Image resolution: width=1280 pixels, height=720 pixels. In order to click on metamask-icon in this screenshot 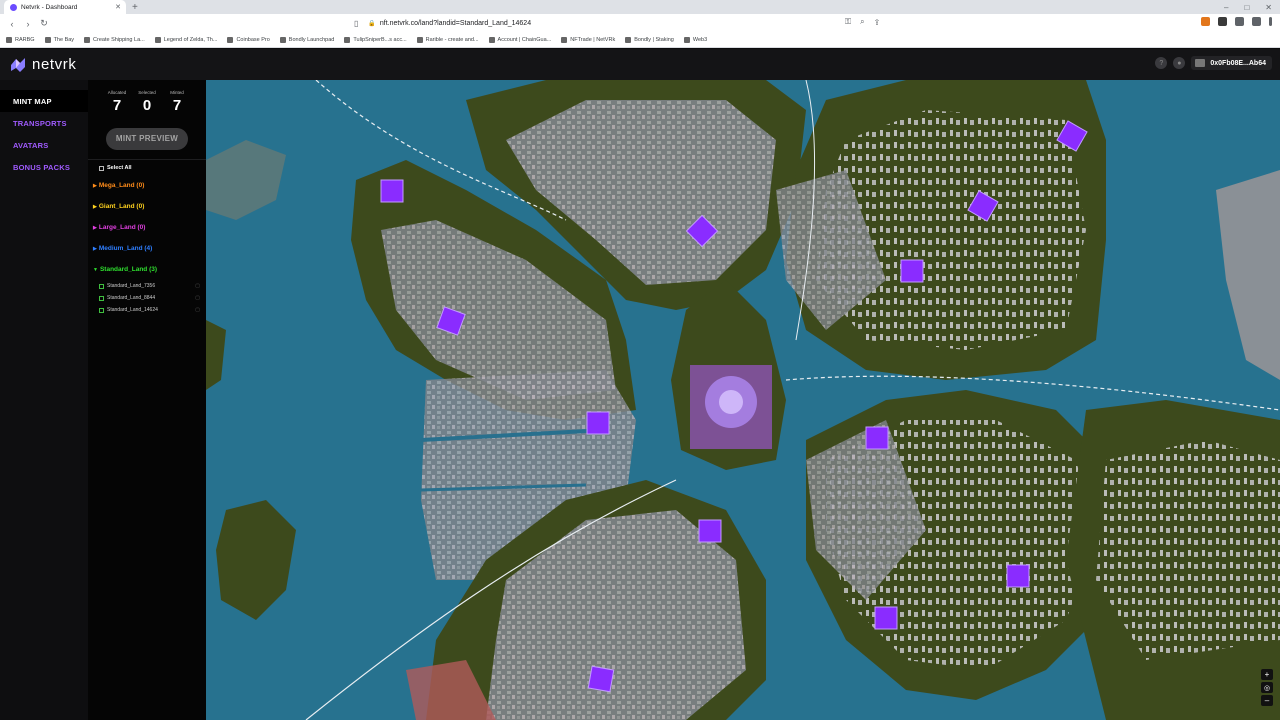, I will do `click(1205, 21)`.